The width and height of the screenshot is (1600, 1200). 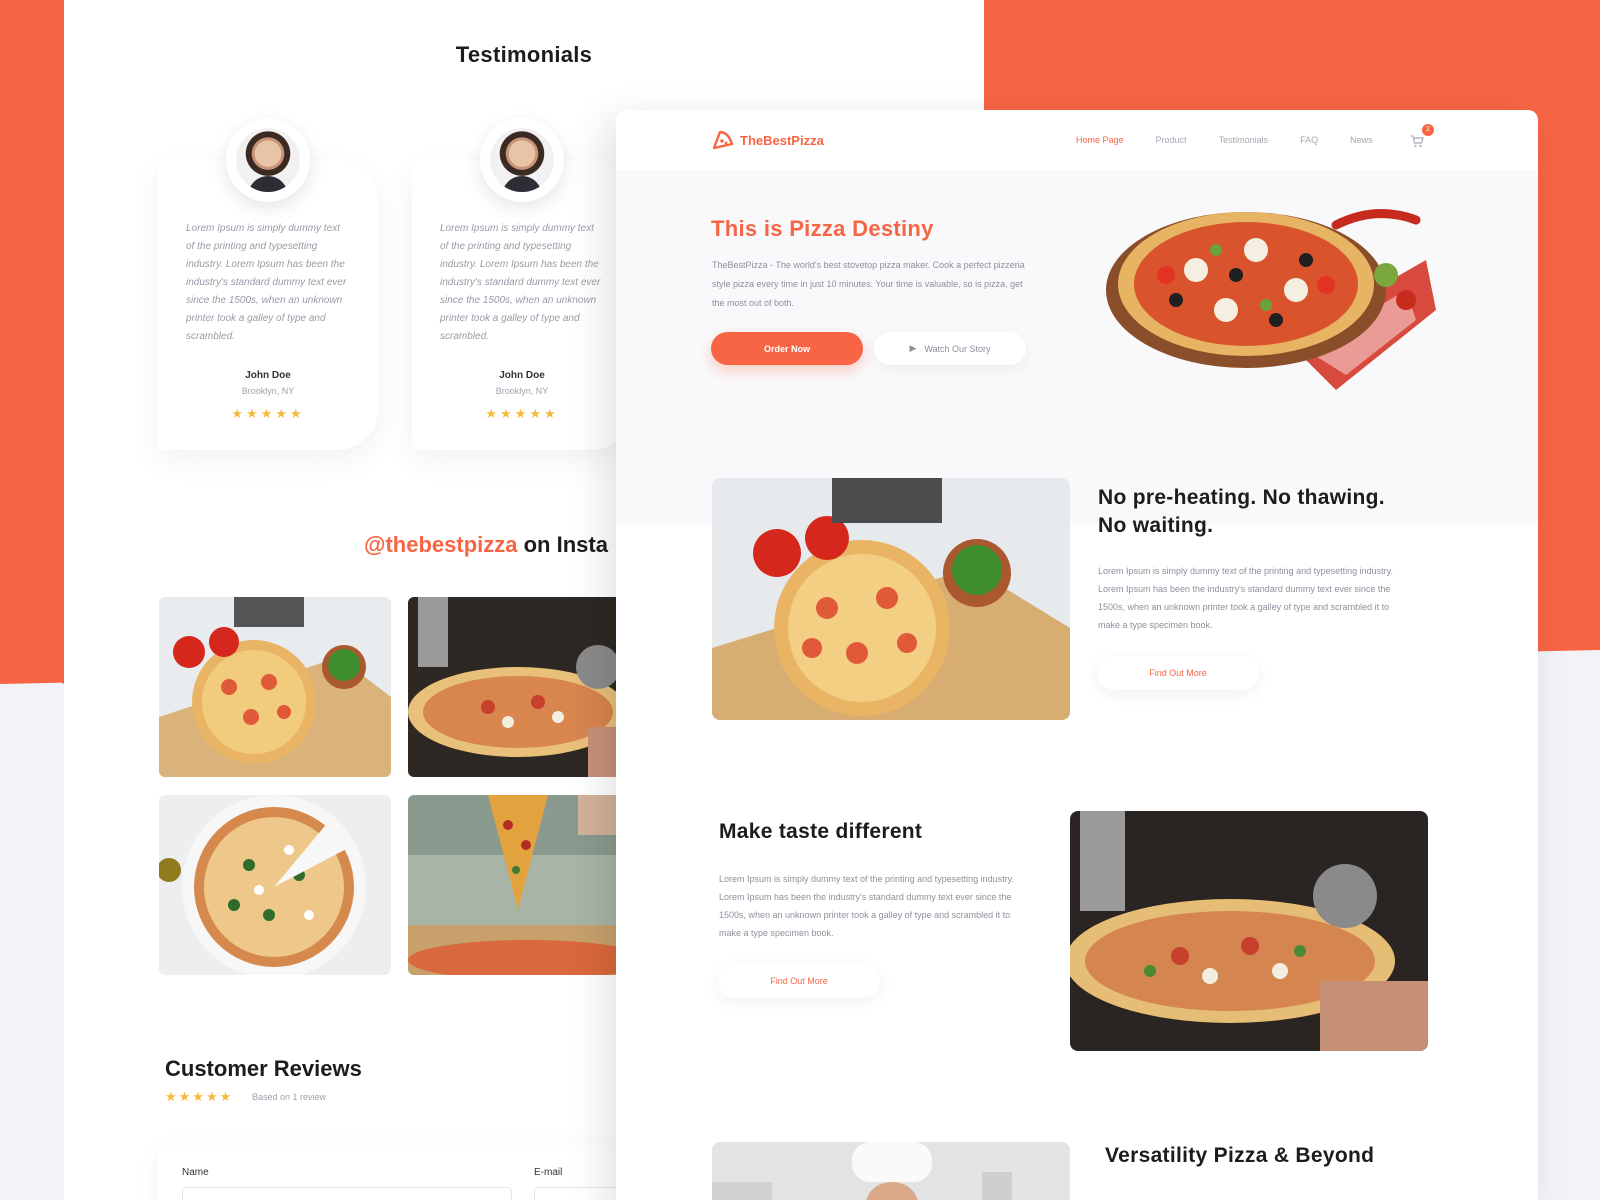 What do you see at coordinates (1271, 299) in the screenshot?
I see `hero-pizza-image` at bounding box center [1271, 299].